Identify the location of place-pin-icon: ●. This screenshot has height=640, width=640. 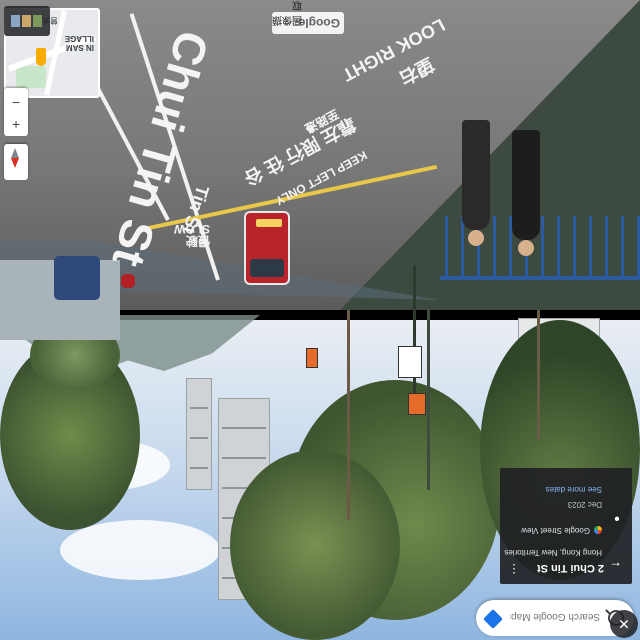
(616, 518).